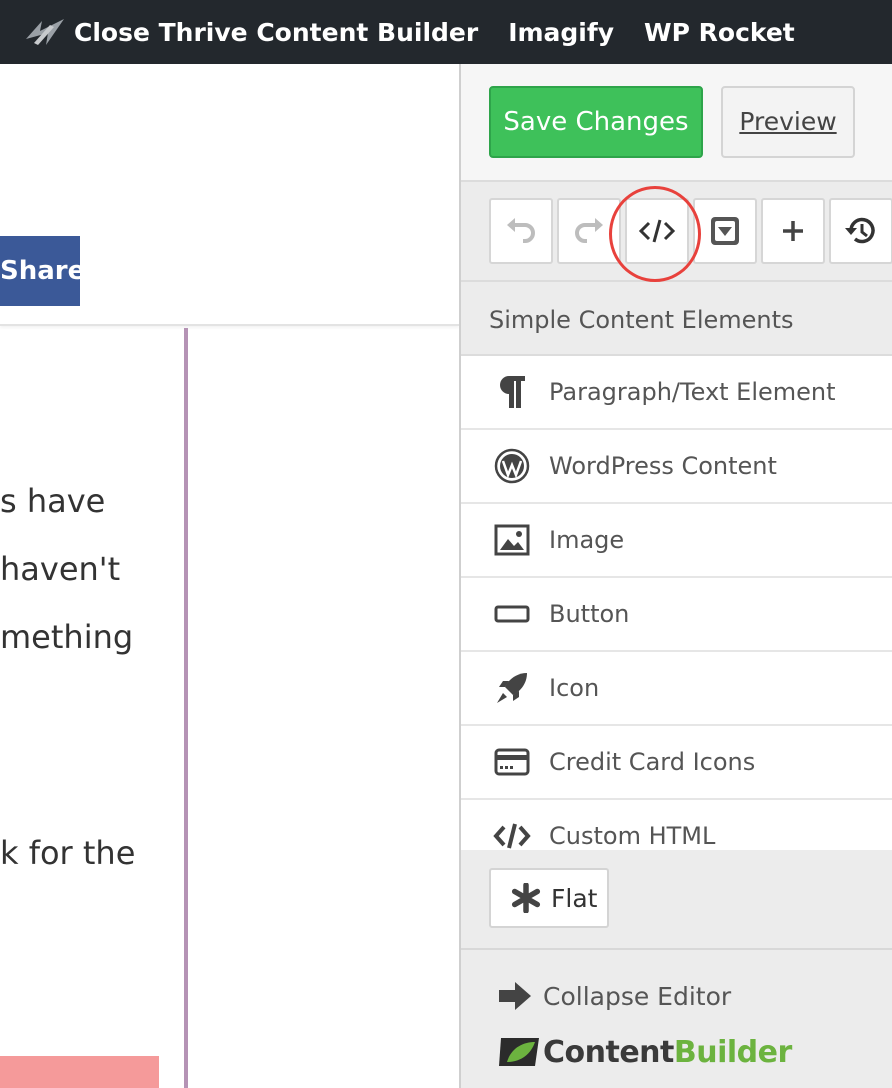  I want to click on wp-rocket-link: WP Rocket, so click(719, 32).